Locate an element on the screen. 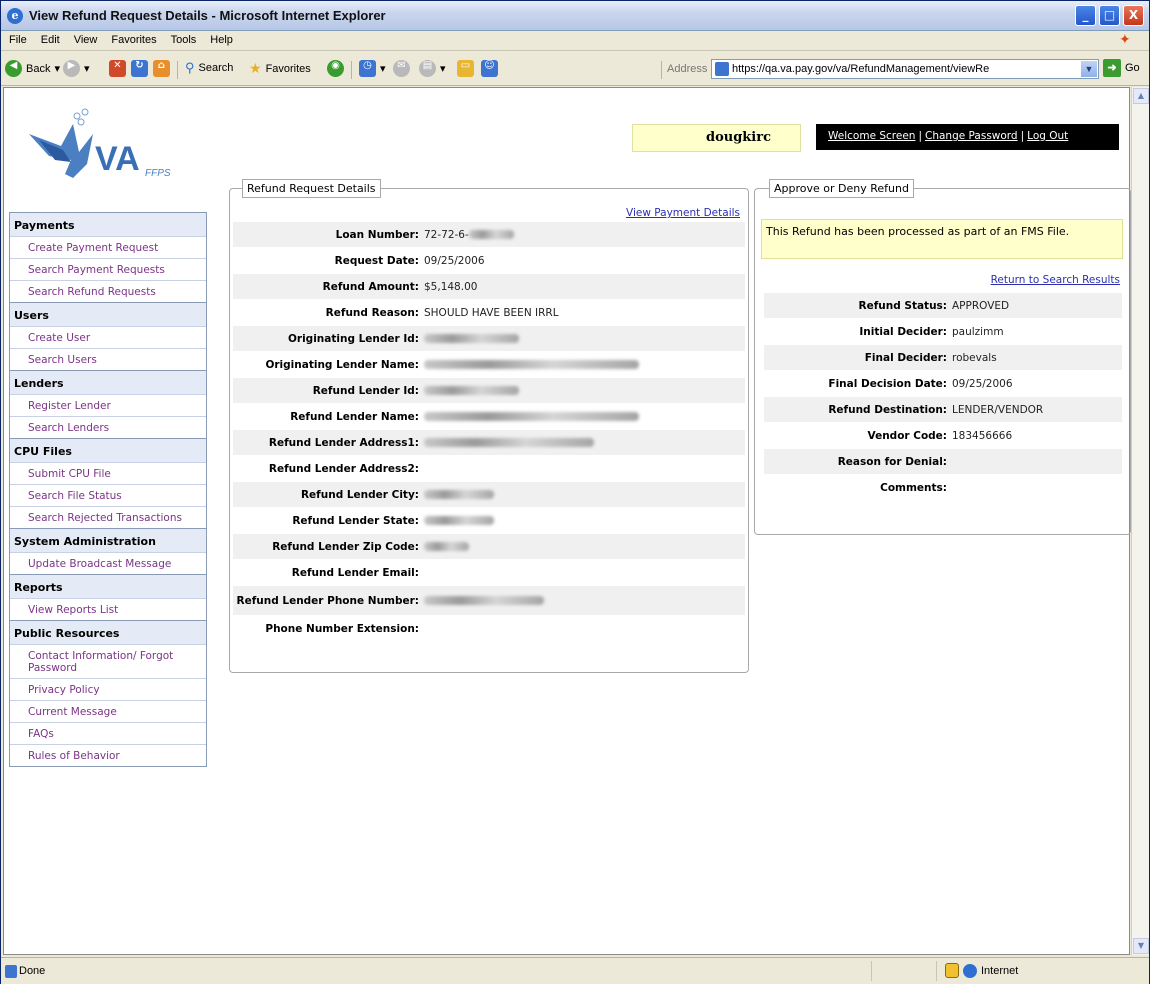 The width and height of the screenshot is (1150, 984). go-arrow-icon: ➜ is located at coordinates (1112, 68).